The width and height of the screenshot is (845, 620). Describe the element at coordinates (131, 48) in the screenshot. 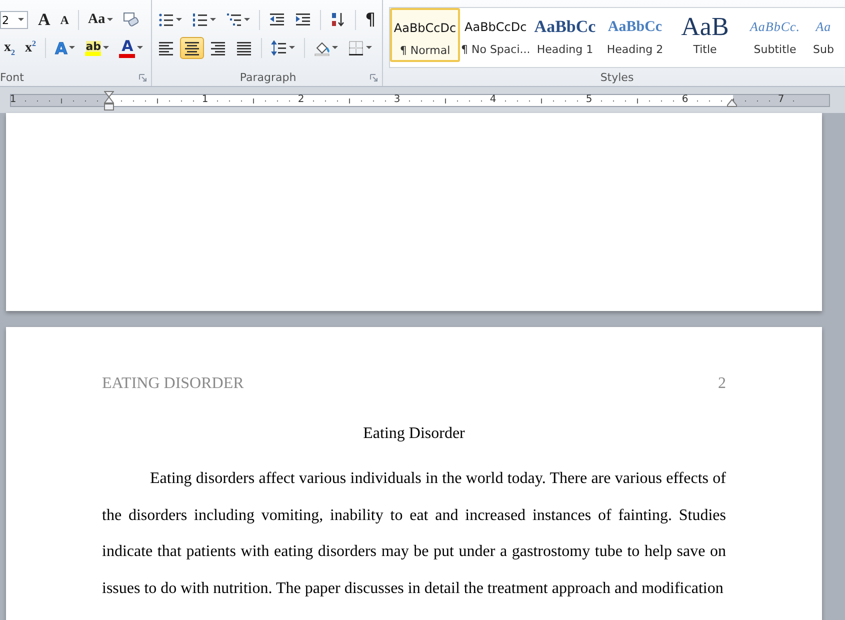

I see `fontcolor-button: A` at that location.